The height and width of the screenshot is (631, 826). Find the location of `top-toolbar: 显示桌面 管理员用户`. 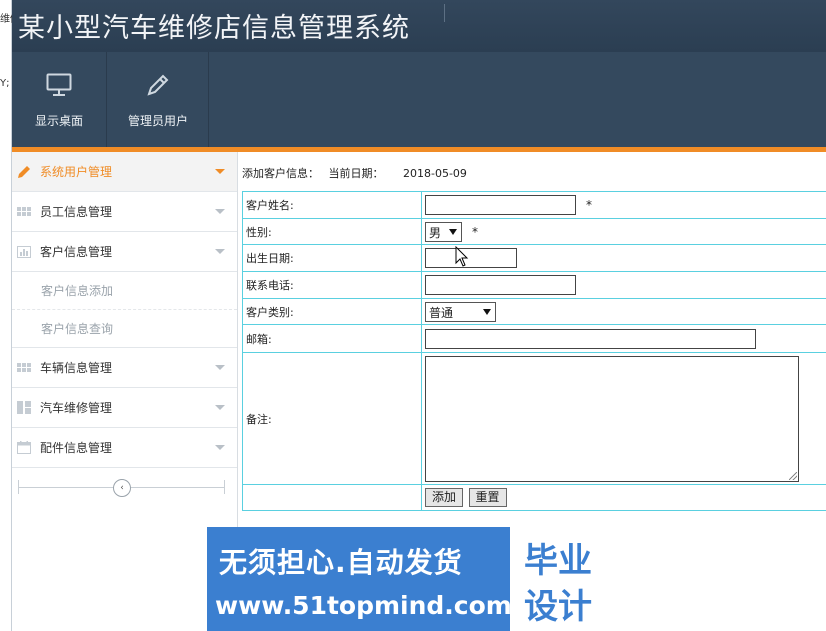

top-toolbar: 显示桌面 管理员用户 is located at coordinates (419, 99).